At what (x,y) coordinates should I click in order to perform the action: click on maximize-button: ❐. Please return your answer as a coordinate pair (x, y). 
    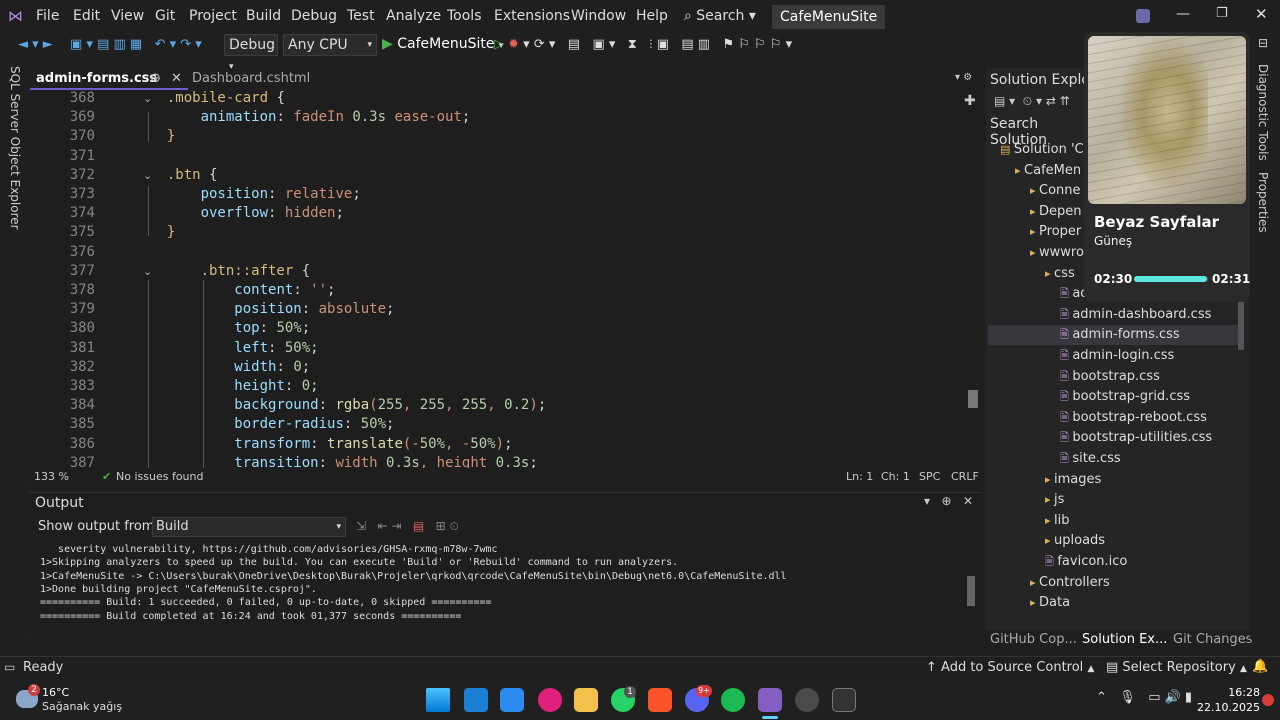
    Looking at the image, I should click on (1222, 13).